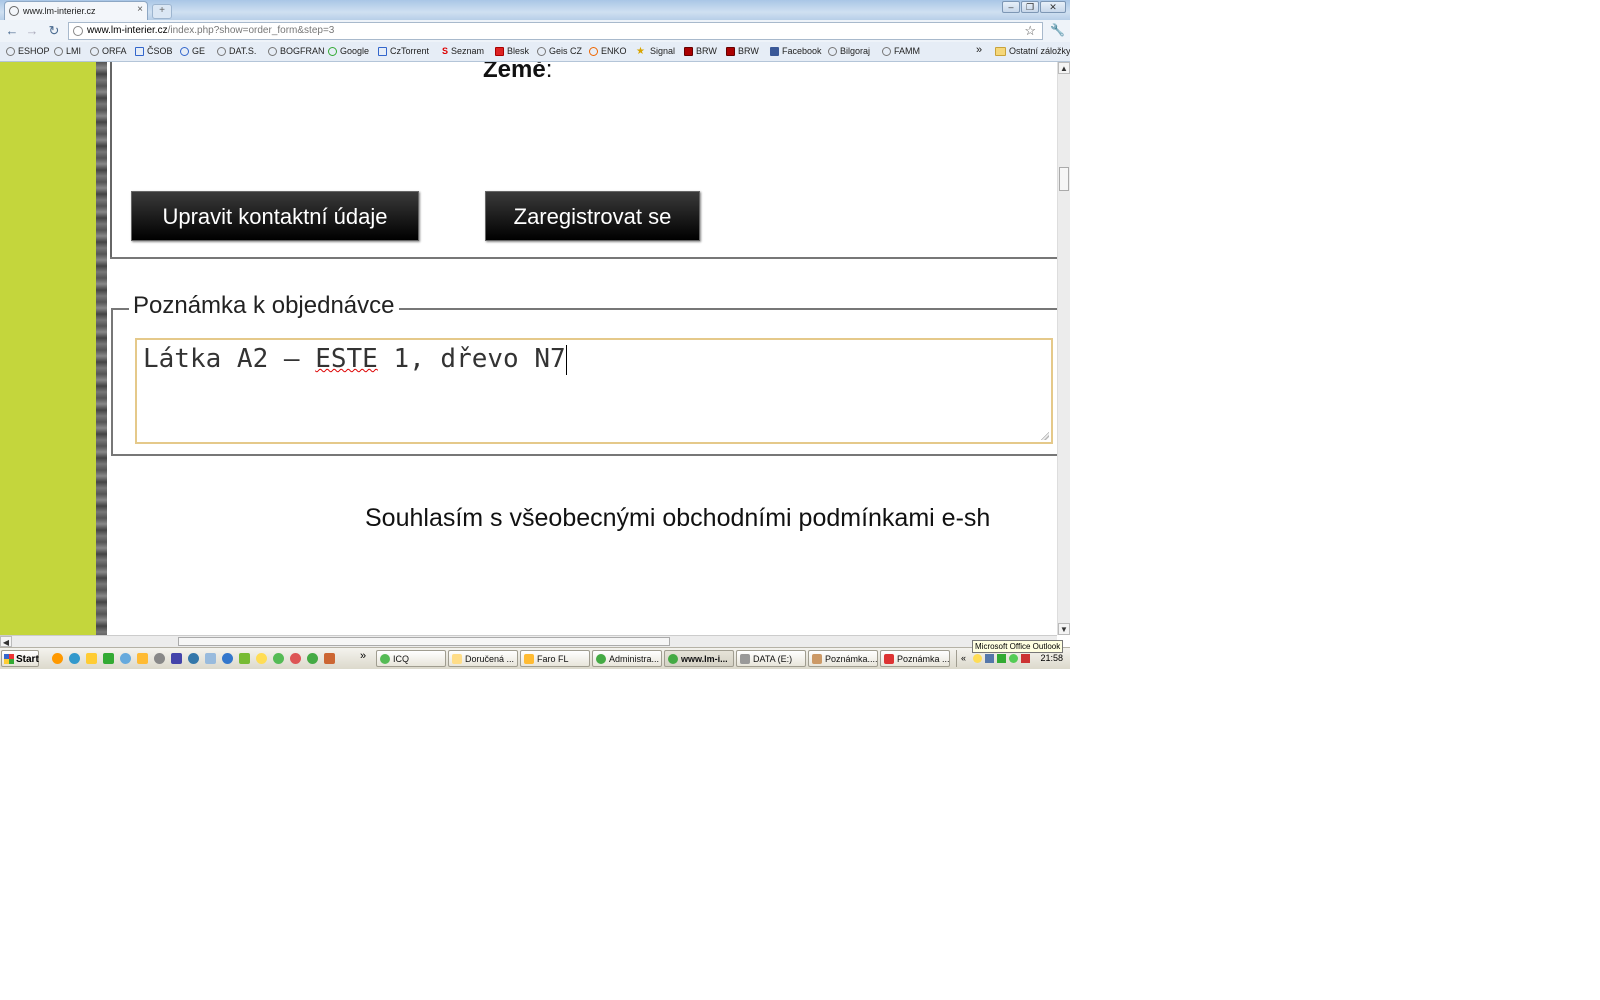 The width and height of the screenshot is (1600, 1000). Describe the element at coordinates (1032, 51) in the screenshot. I see `other-bookmarks: Ostatní záložky` at that location.